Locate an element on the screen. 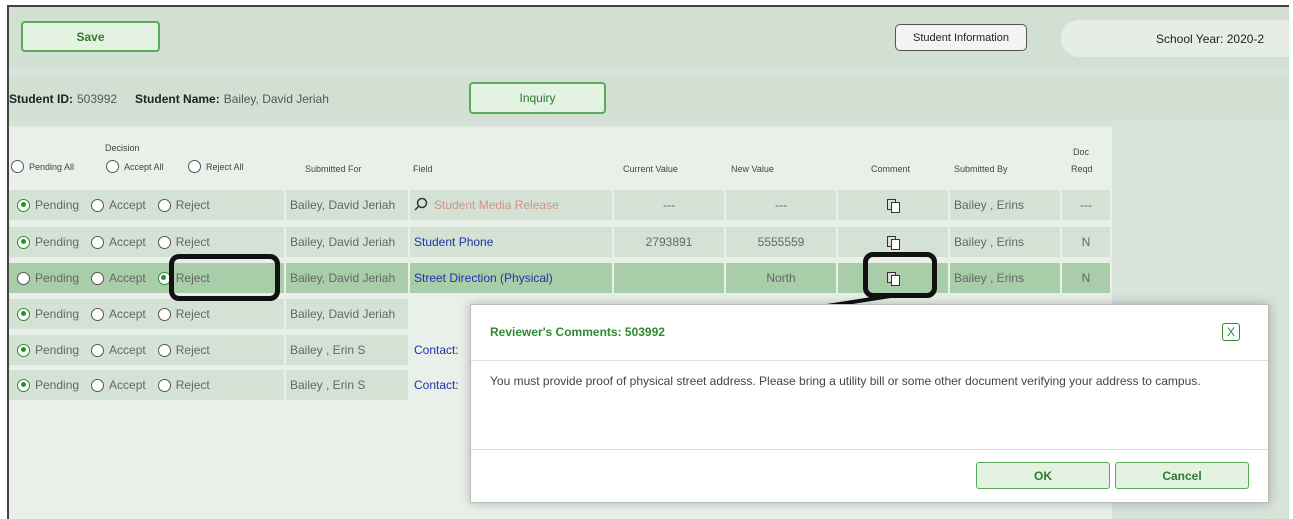 Image resolution: width=1293 pixels, height=519 pixels. ok-button: OK is located at coordinates (1043, 475).